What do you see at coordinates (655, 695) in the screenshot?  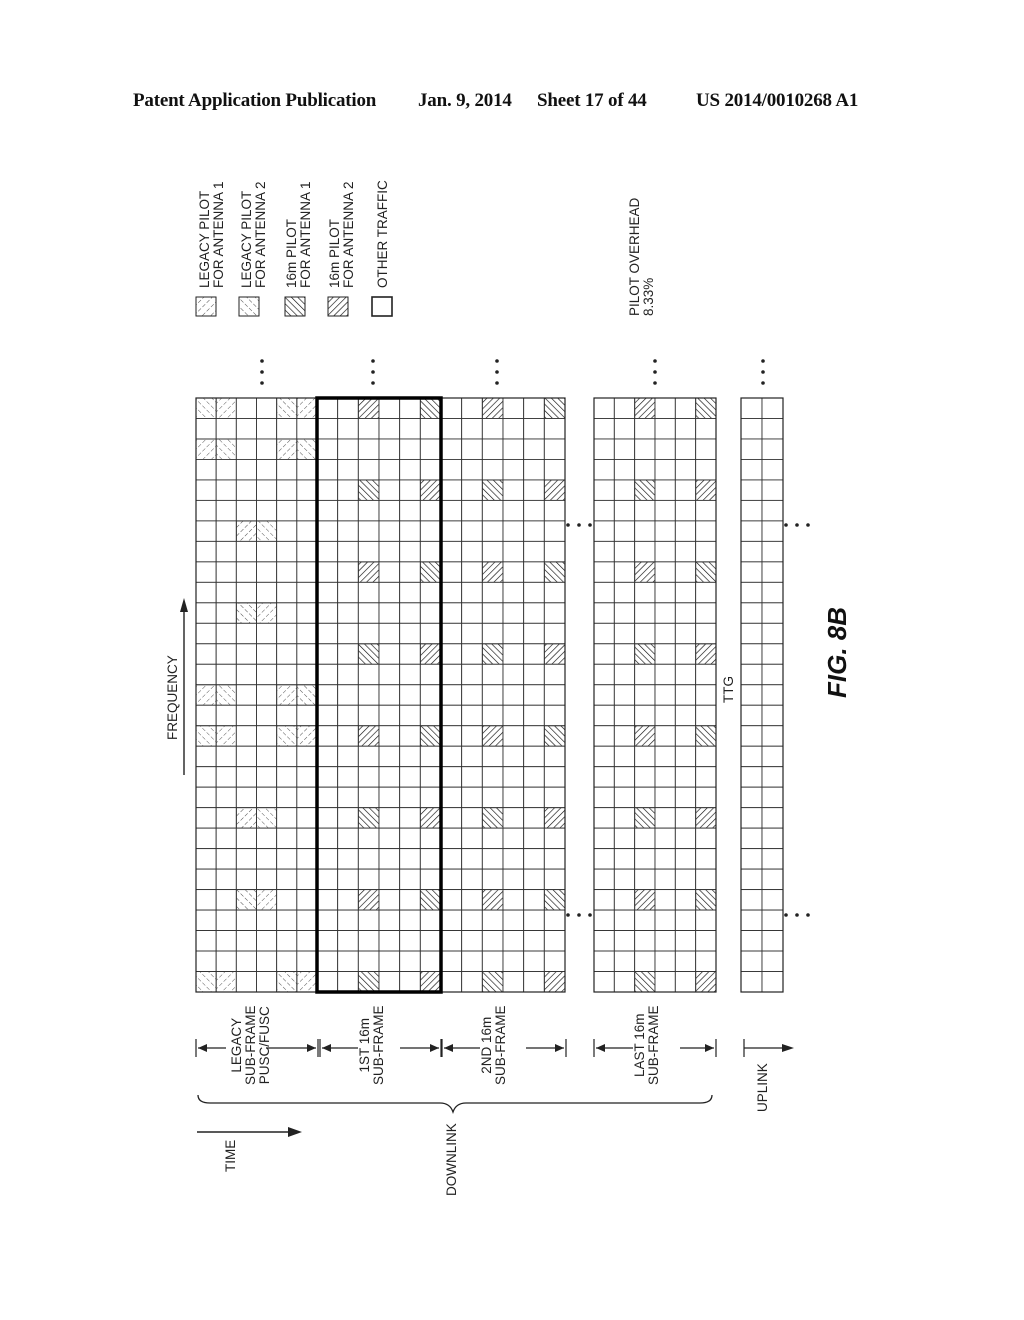 I see `subframe-grid-last16m` at bounding box center [655, 695].